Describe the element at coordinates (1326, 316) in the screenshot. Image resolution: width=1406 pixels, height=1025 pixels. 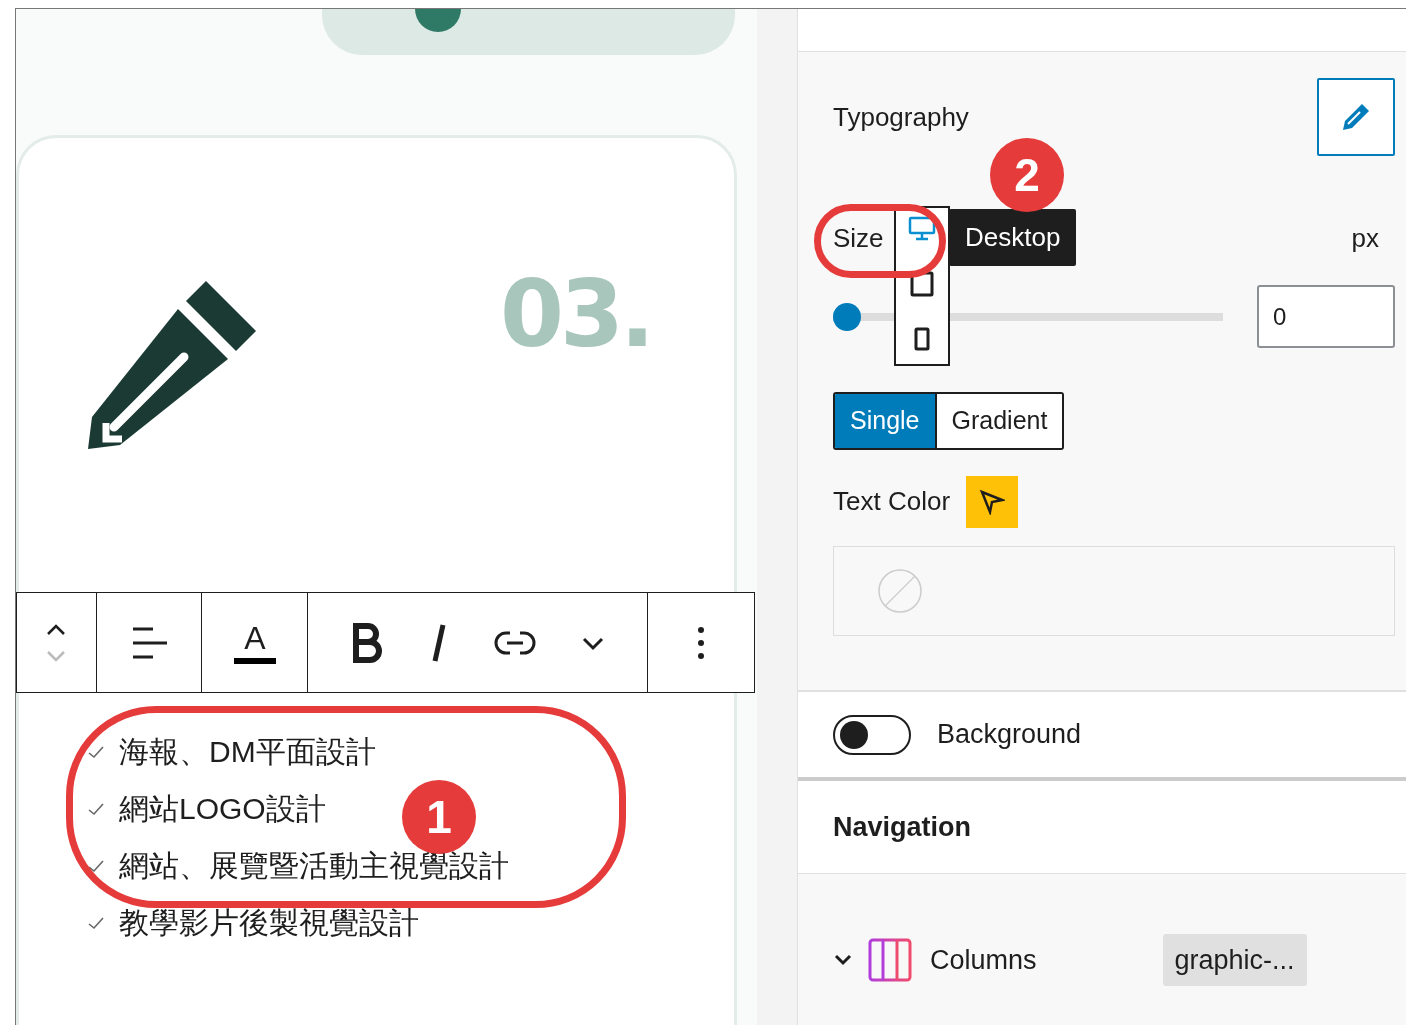
I see `number-field: 0` at that location.